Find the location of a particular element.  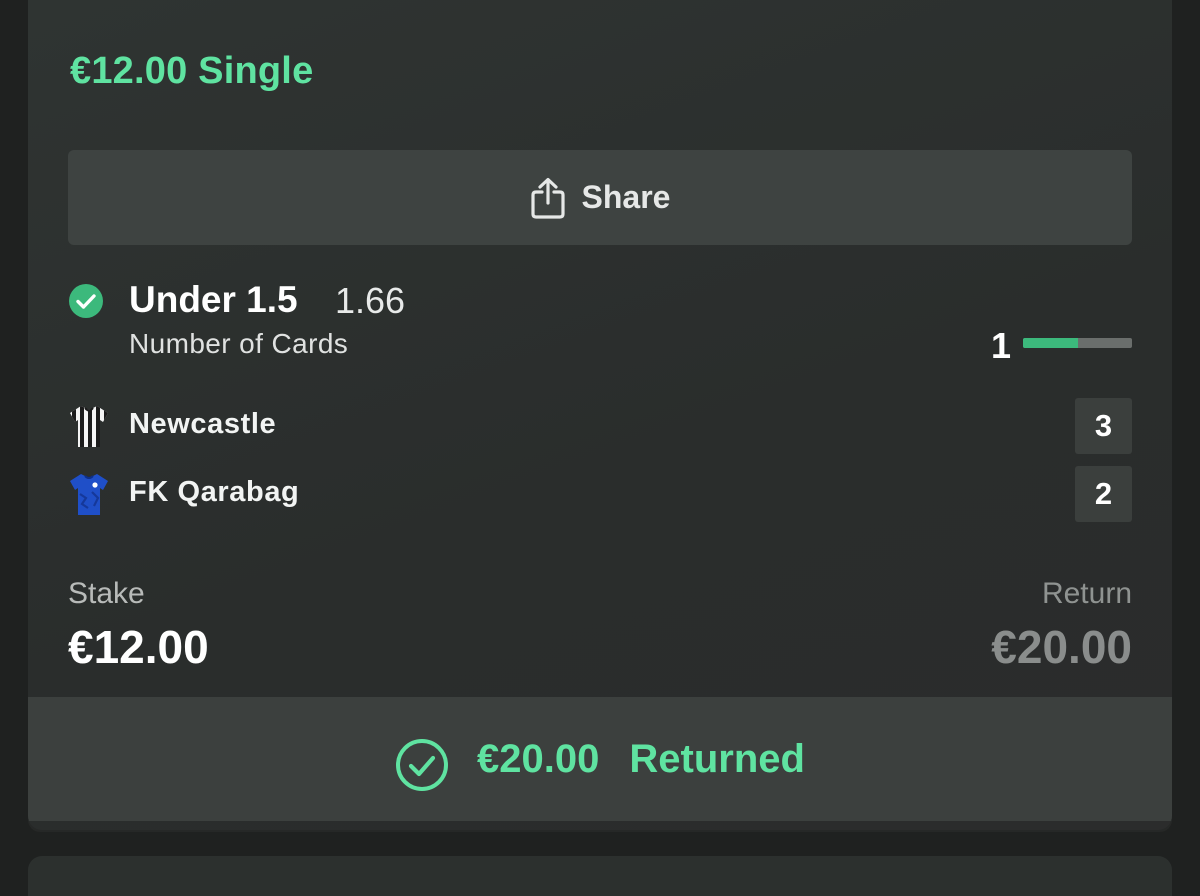

newcastle-shirt-icon is located at coordinates (89, 426).